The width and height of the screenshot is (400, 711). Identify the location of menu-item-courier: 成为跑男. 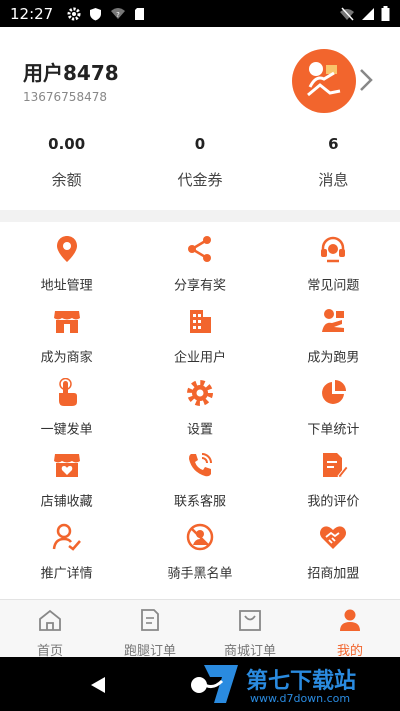
(333, 330).